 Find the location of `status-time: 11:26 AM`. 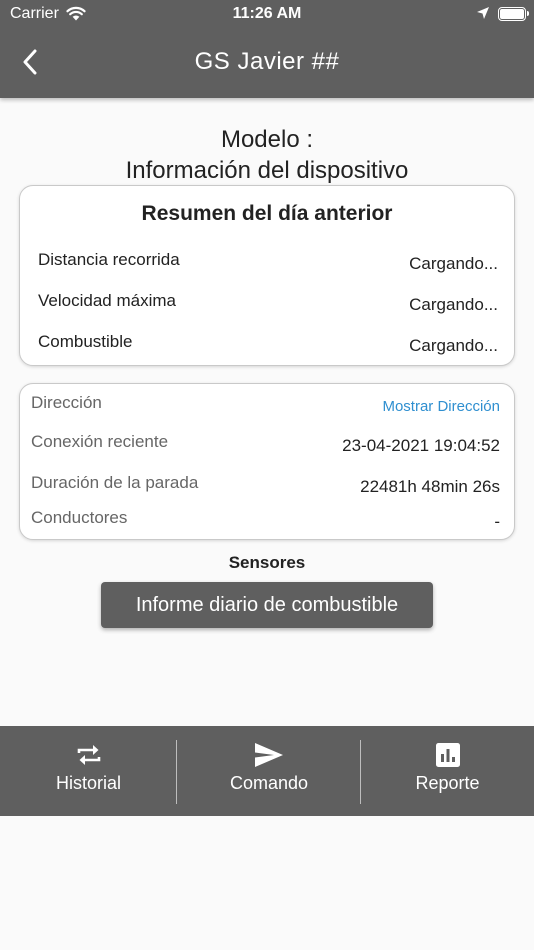

status-time: 11:26 AM is located at coordinates (267, 13).